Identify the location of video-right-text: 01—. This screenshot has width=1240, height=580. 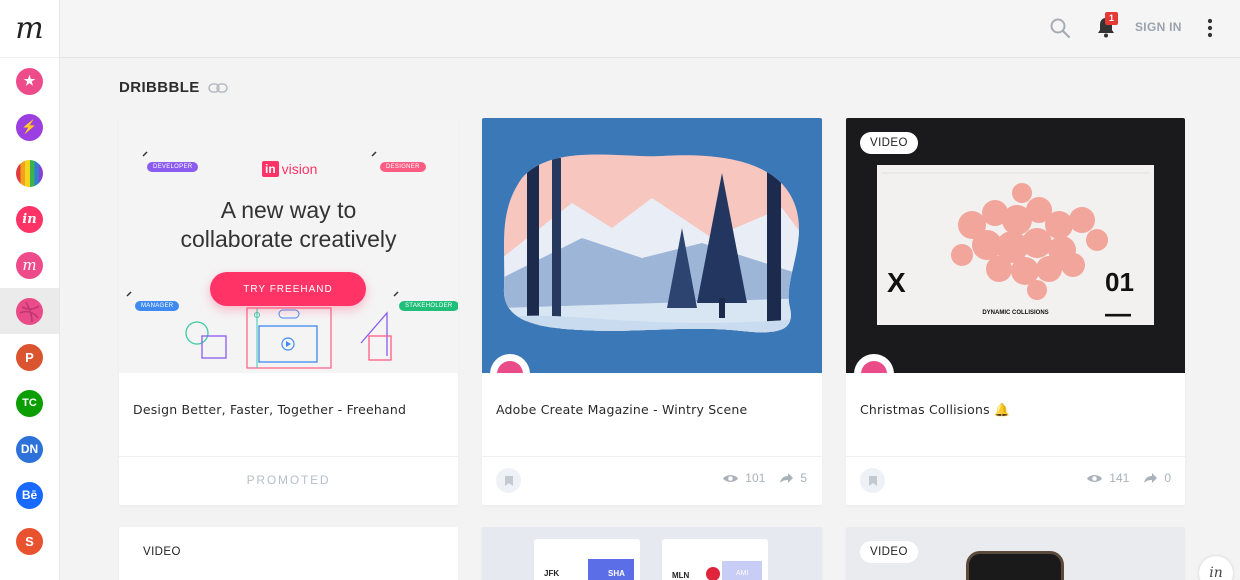
(1119, 297).